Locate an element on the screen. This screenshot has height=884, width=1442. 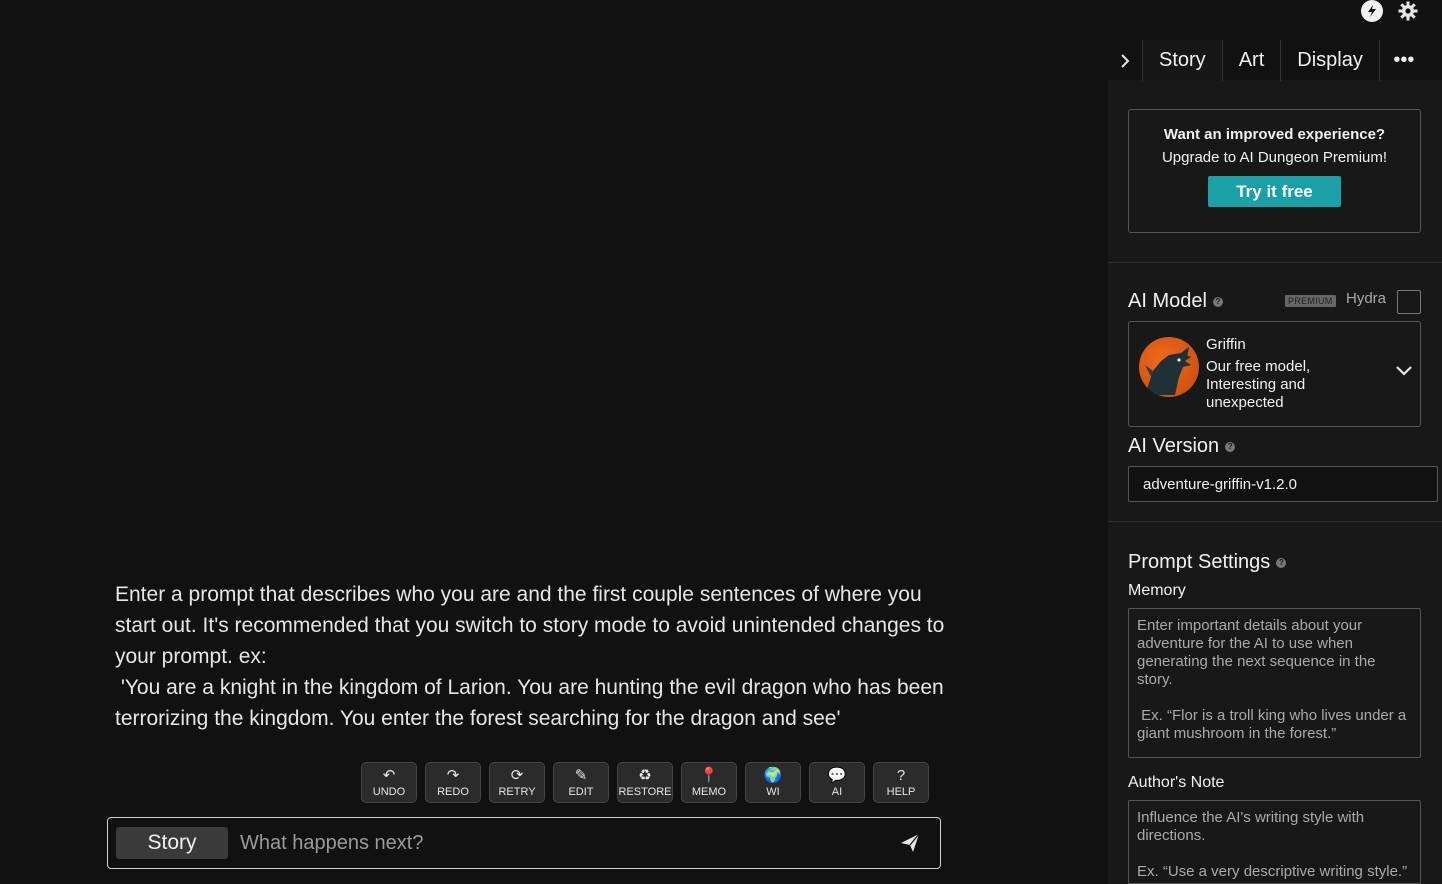
griffin-avatar is located at coordinates (1169, 367).